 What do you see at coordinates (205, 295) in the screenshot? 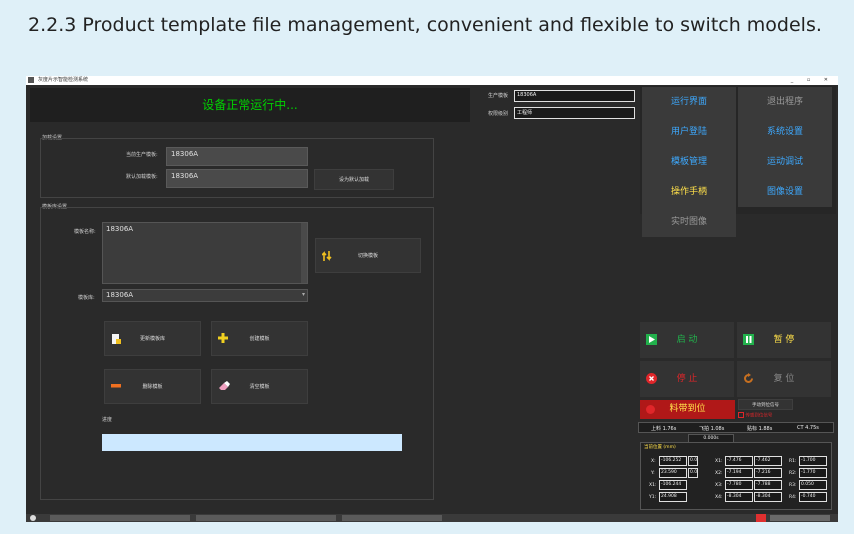
I see `library-select: 18306A ▾` at bounding box center [205, 295].